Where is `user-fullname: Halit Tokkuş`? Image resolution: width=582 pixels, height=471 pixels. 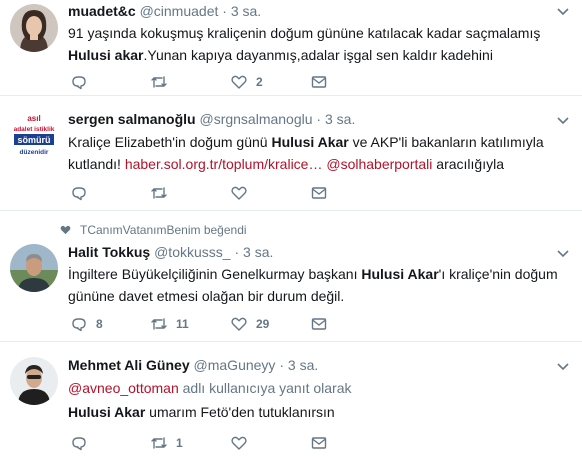
user-fullname: Halit Tokkuş is located at coordinates (109, 252).